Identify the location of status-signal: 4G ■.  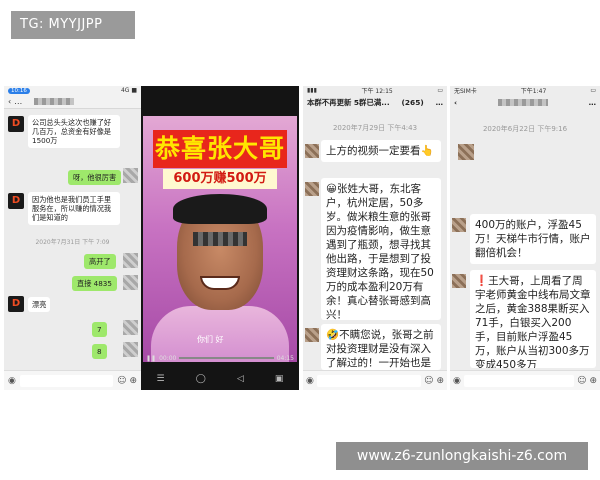
(128, 90).